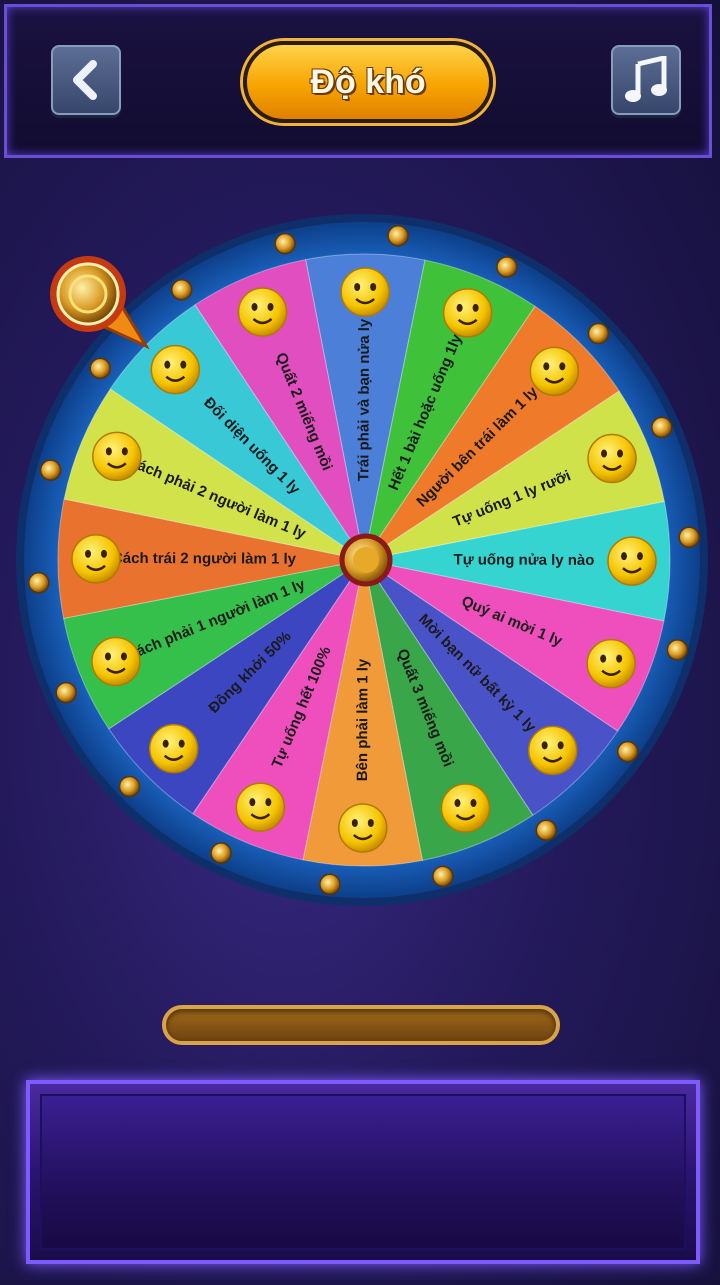 The width and height of the screenshot is (720, 1285). I want to click on result-panel, so click(363, 1172).